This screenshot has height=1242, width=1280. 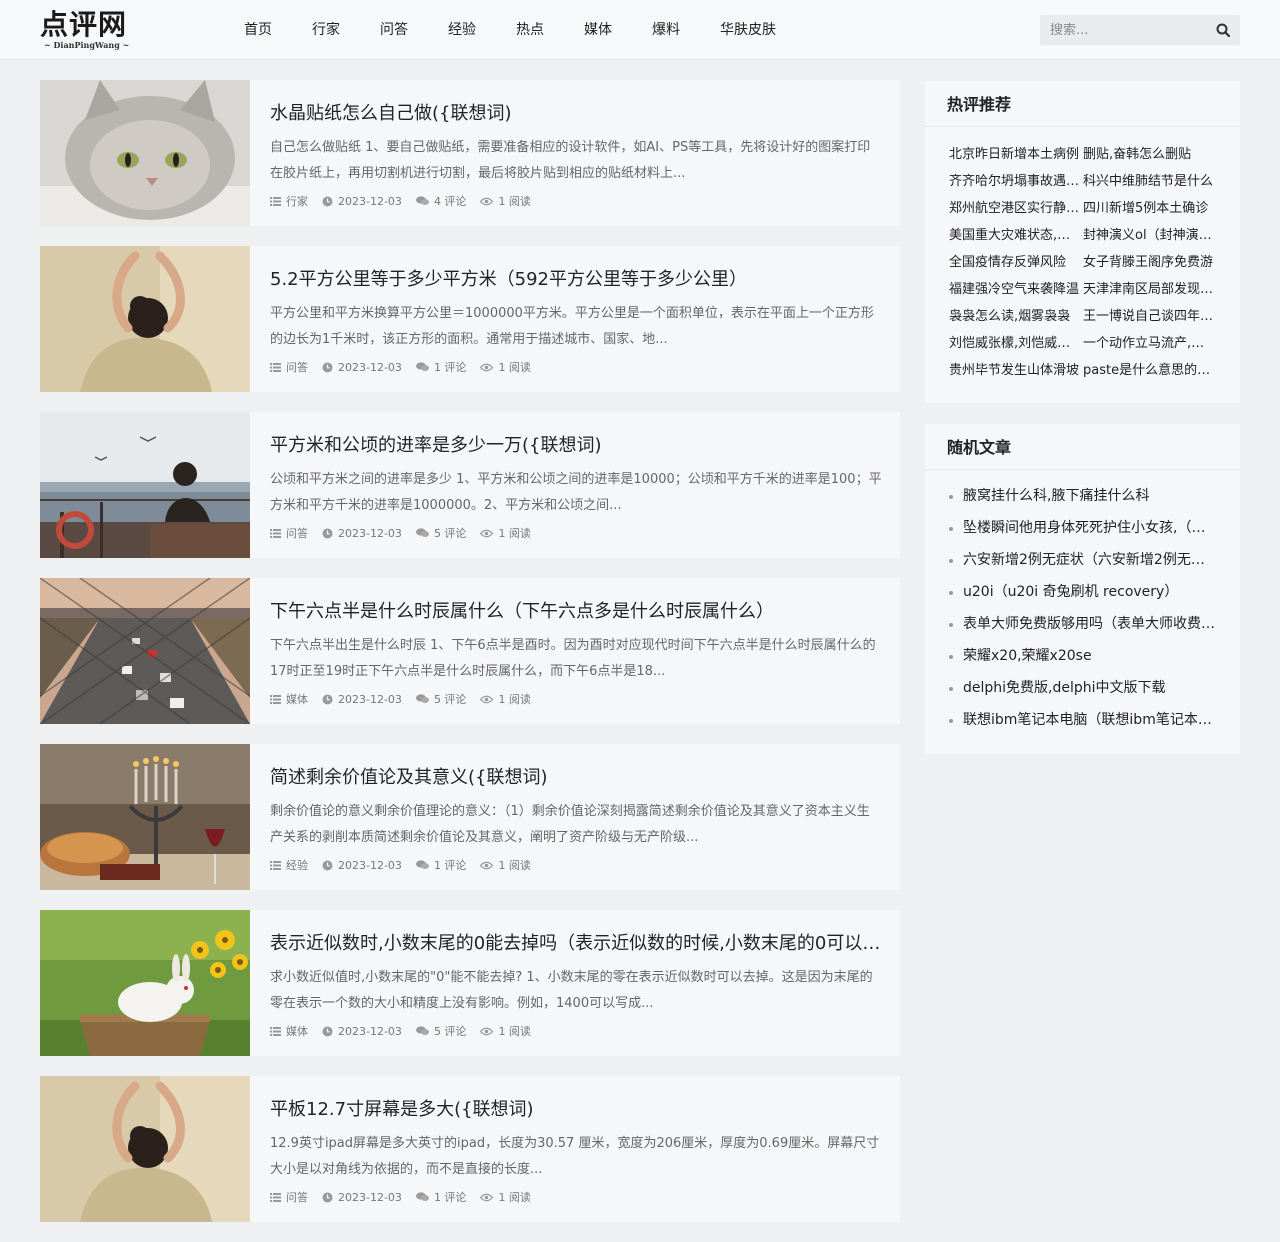 I want to click on hot-item: 袅袅怎么读,烟雾袅袅, so click(x=1015, y=316).